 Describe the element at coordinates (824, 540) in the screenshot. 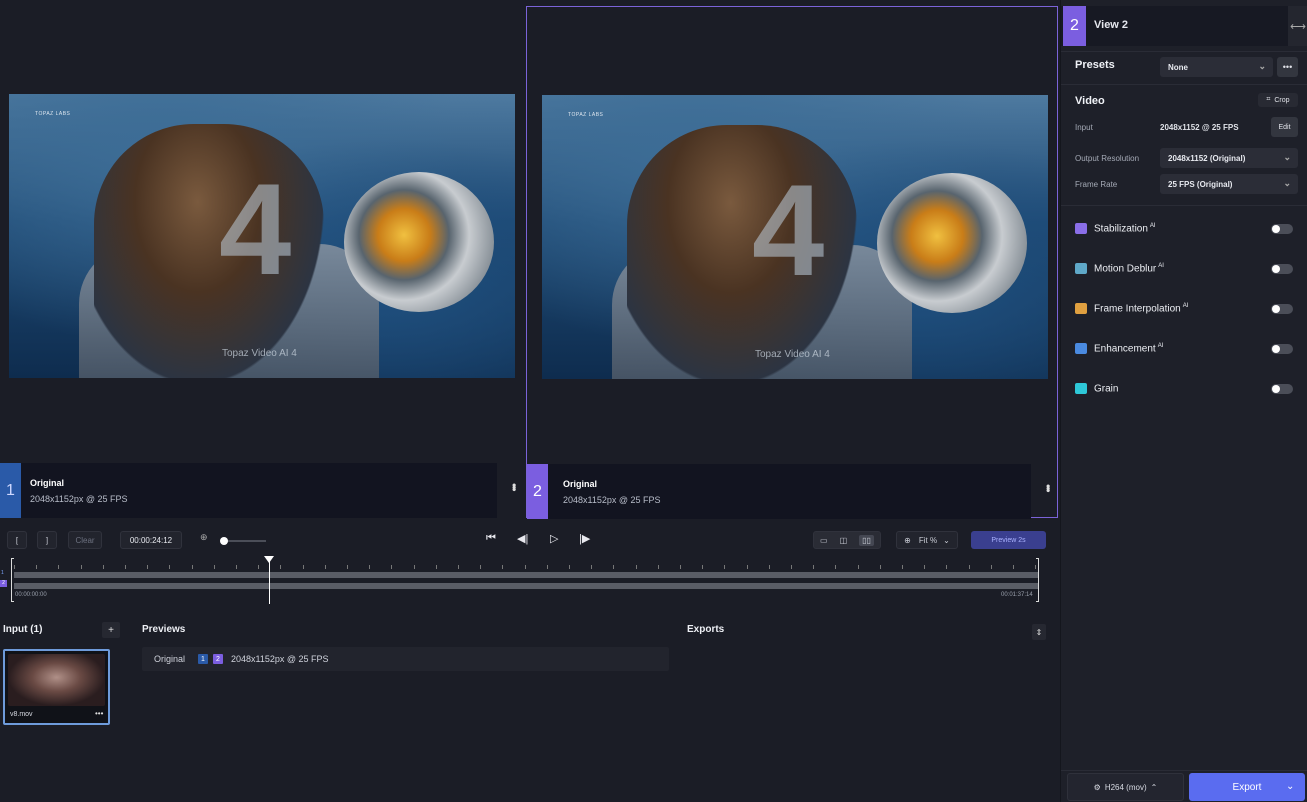

I see `single-view-icon: ▭` at that location.